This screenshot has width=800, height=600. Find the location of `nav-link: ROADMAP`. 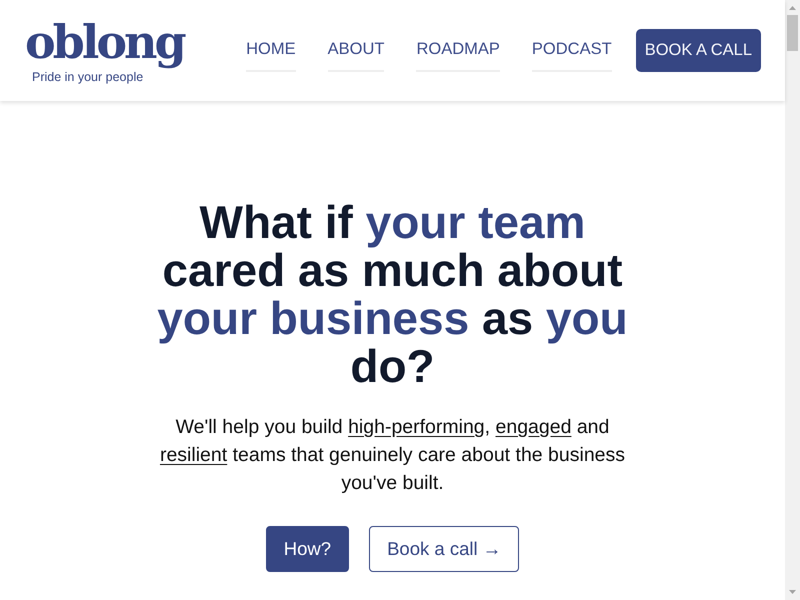

nav-link: ROADMAP is located at coordinates (458, 50).